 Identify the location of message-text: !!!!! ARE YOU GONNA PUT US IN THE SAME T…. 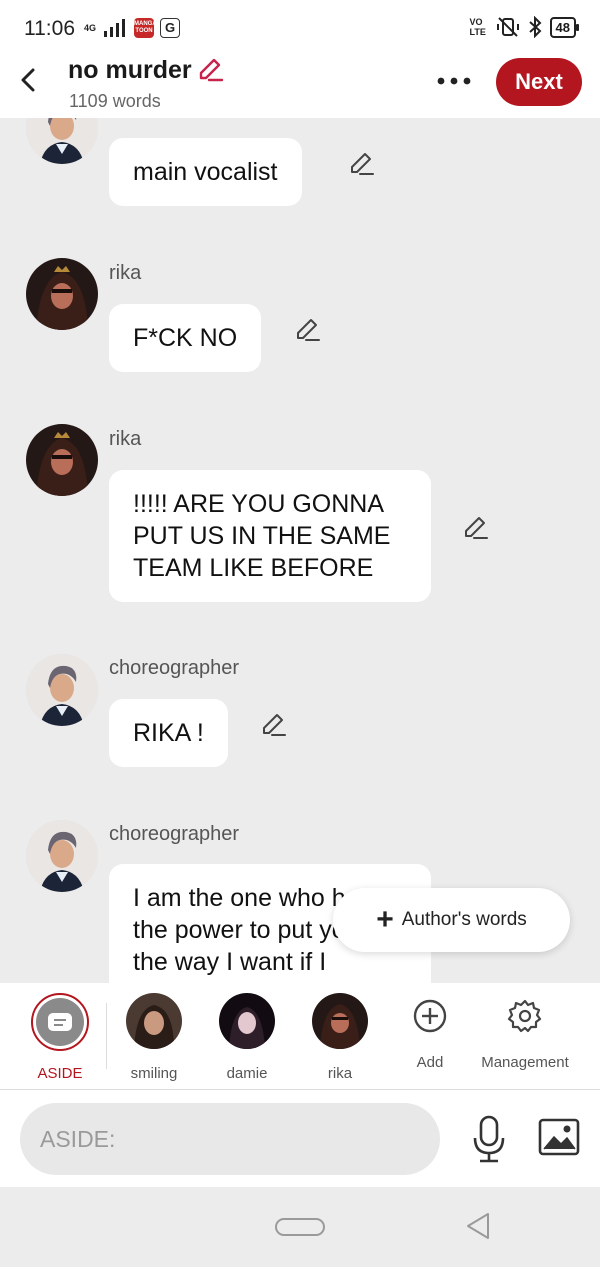
(262, 536).